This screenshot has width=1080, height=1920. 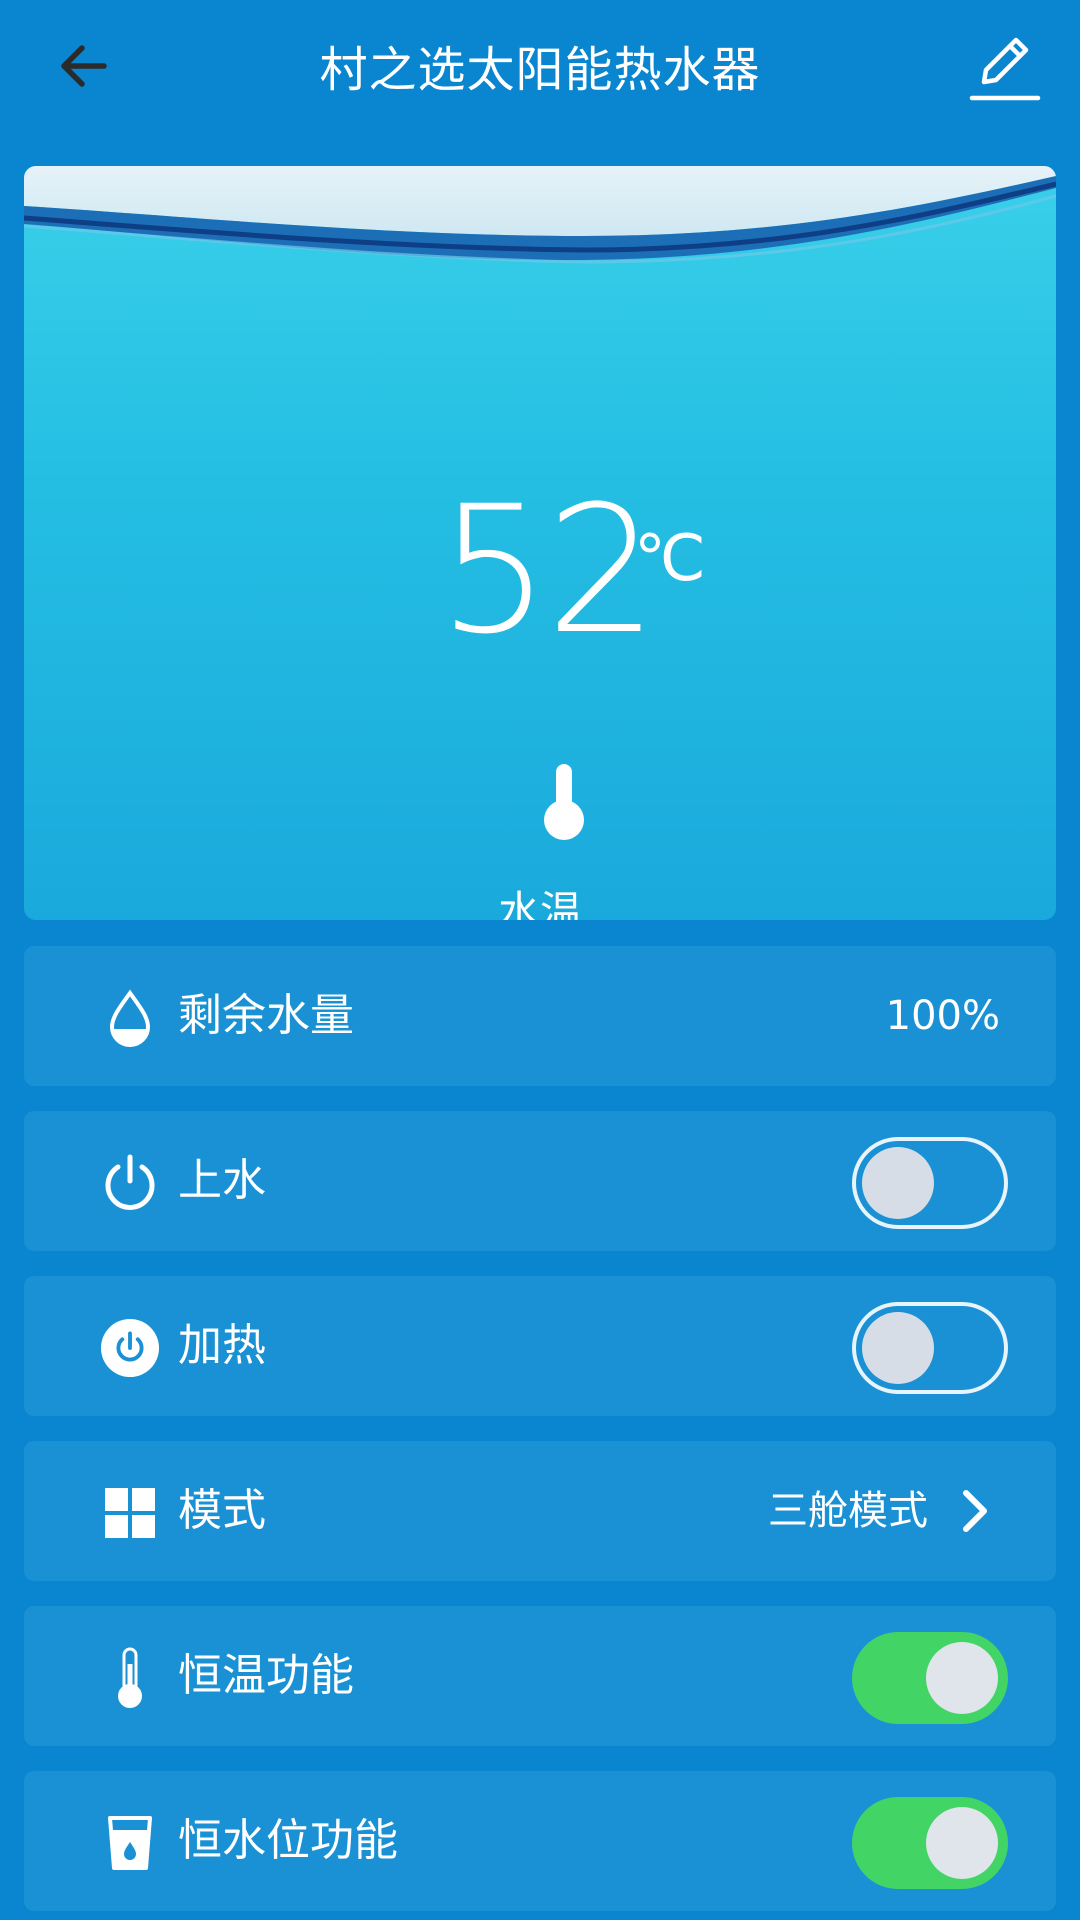 I want to click on power-circle-icon, so click(x=130, y=1348).